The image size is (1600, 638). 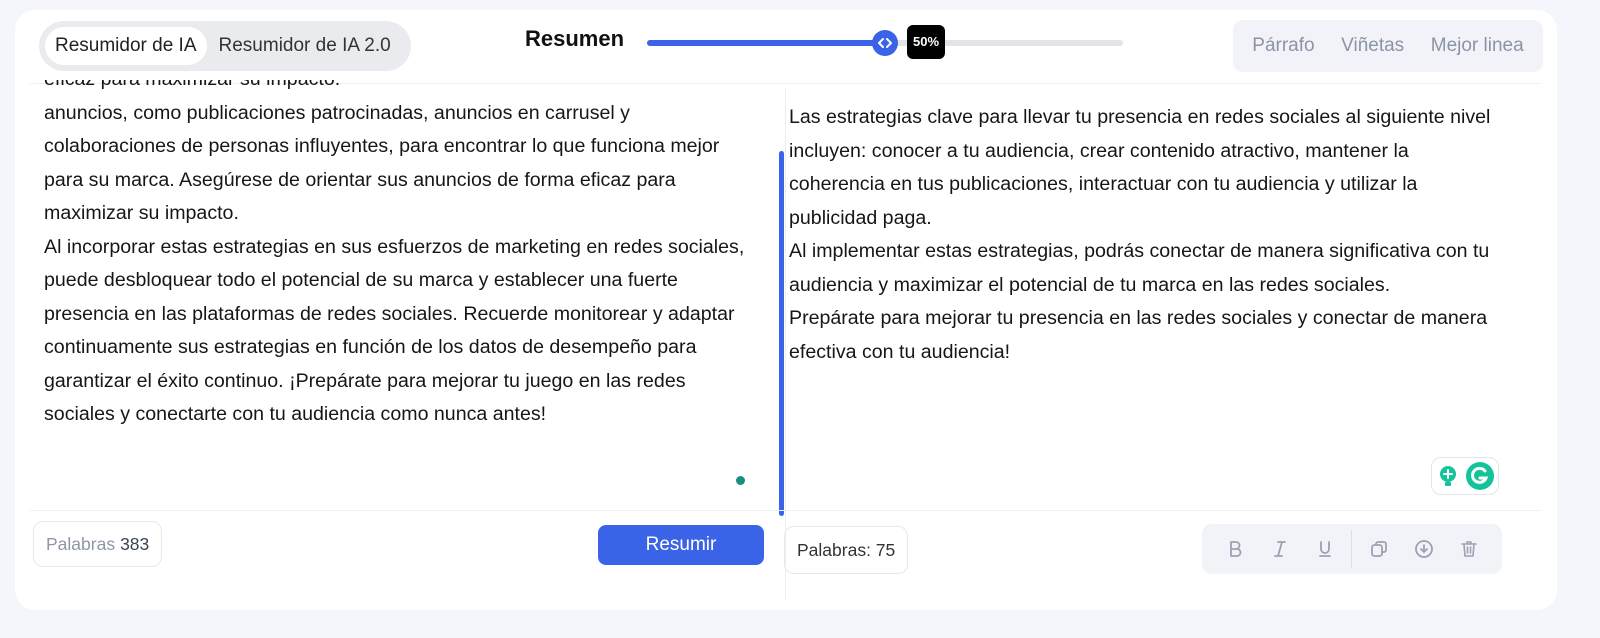 I want to click on footer-divider, so click(x=785, y=510).